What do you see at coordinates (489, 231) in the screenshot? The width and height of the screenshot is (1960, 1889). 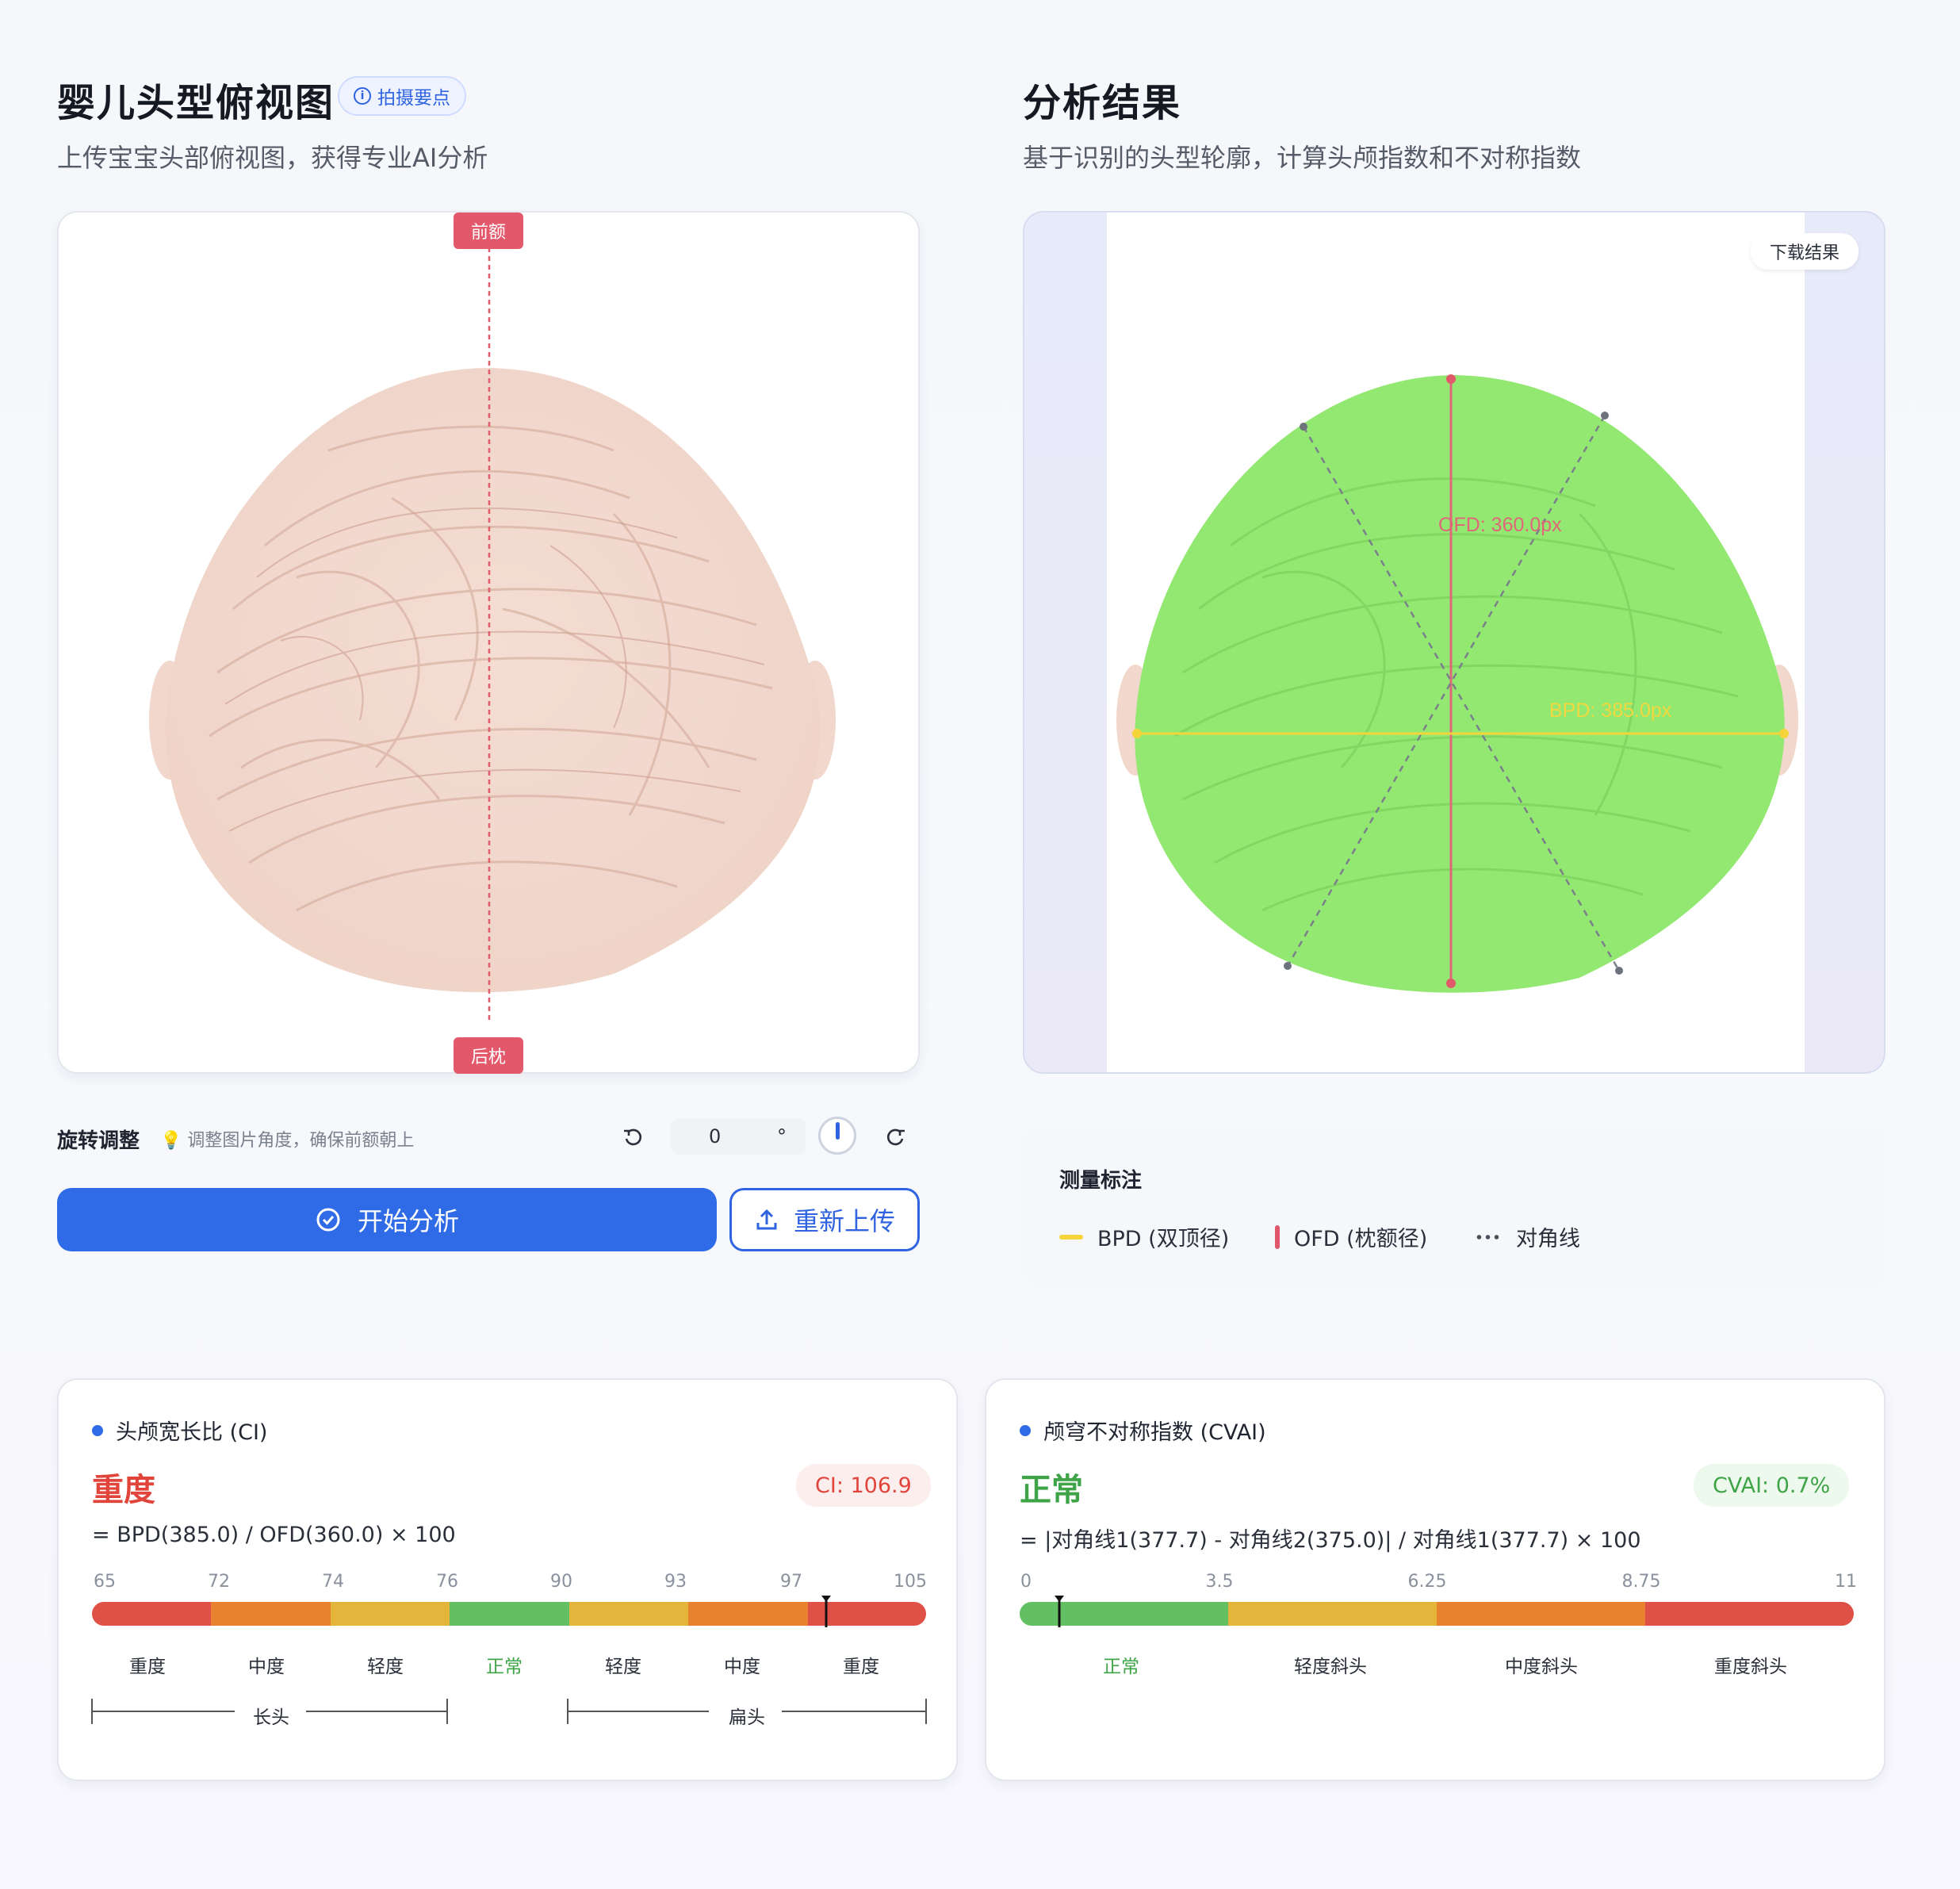 I see `forehead-marker: 前额` at bounding box center [489, 231].